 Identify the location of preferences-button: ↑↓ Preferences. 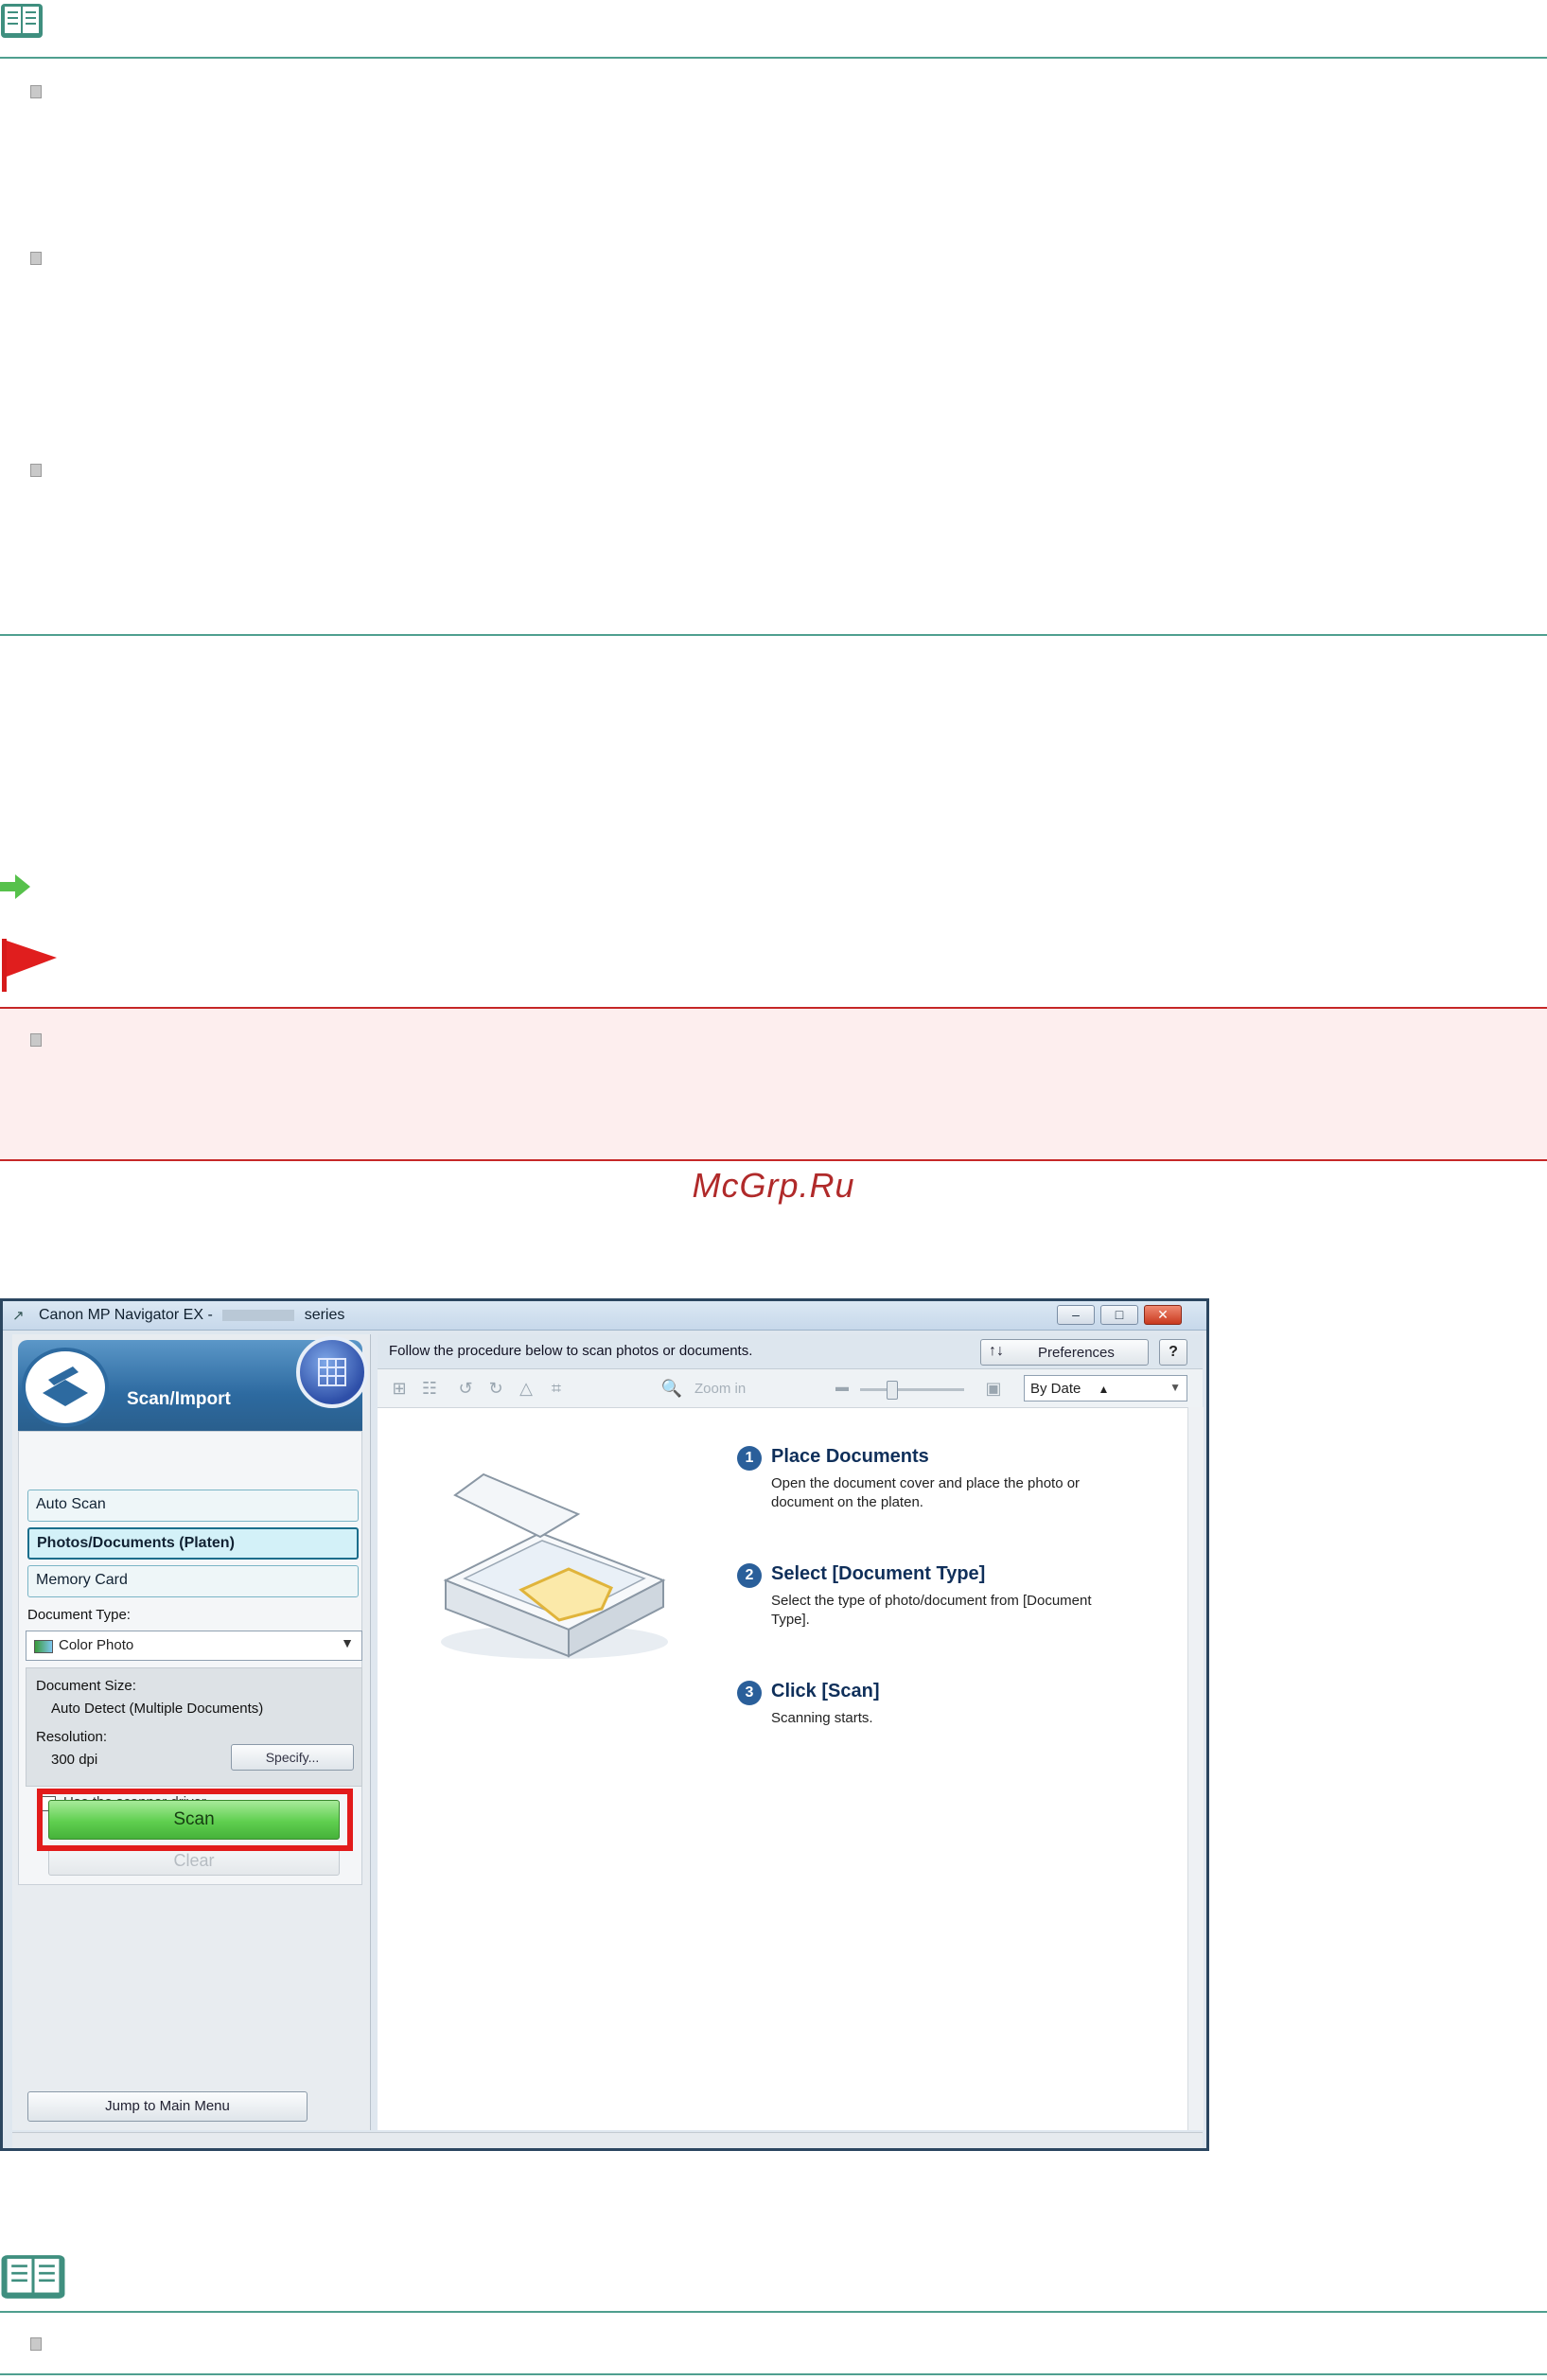
(1064, 1352).